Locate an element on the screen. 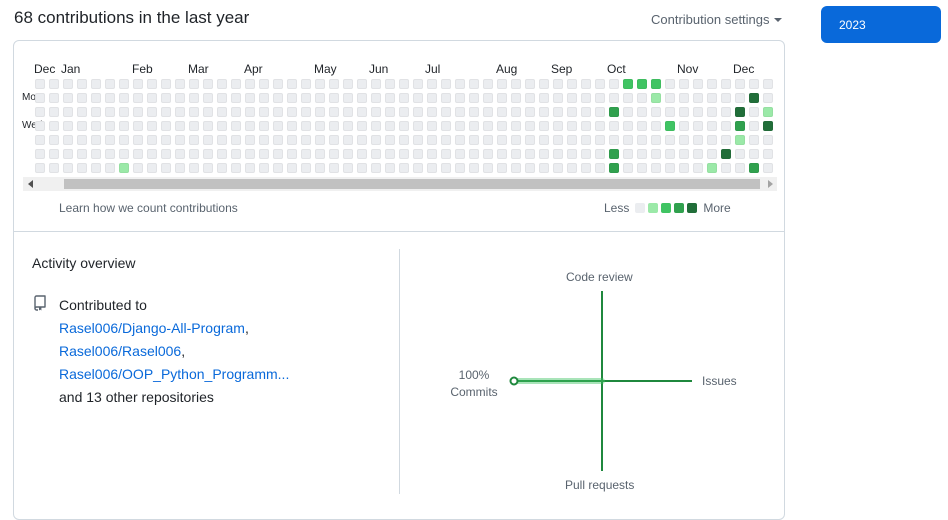 This screenshot has height=520, width=948. repo-link-django-all-program: Rasel006/Django-All-Program is located at coordinates (152, 328).